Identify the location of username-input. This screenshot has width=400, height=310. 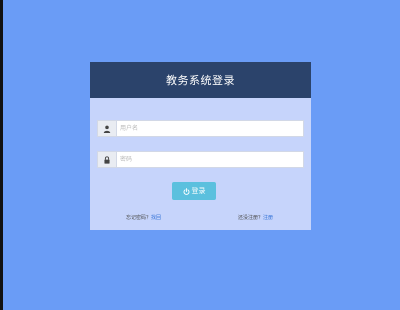
(210, 128).